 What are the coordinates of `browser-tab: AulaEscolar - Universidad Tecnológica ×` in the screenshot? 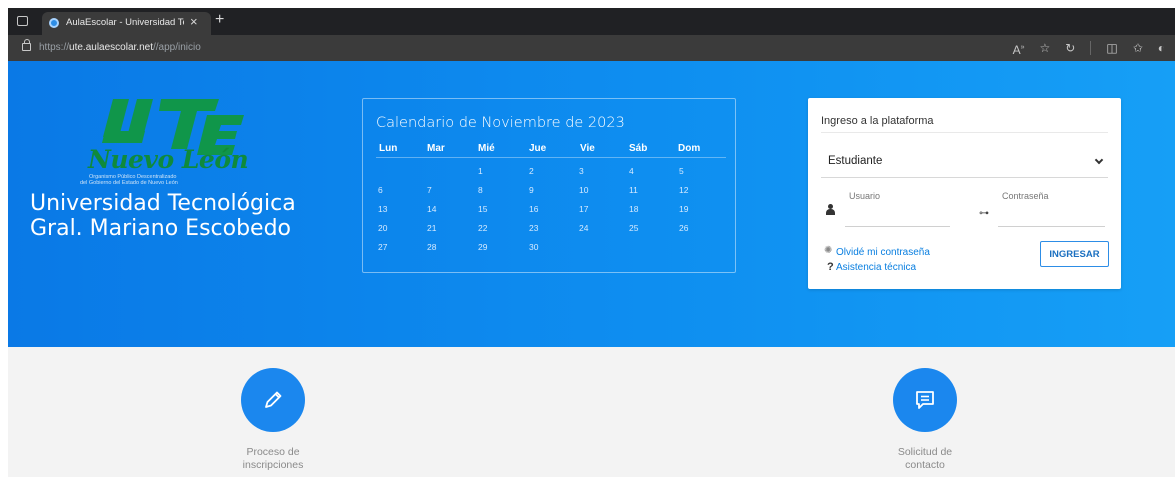 It's located at (126, 23).